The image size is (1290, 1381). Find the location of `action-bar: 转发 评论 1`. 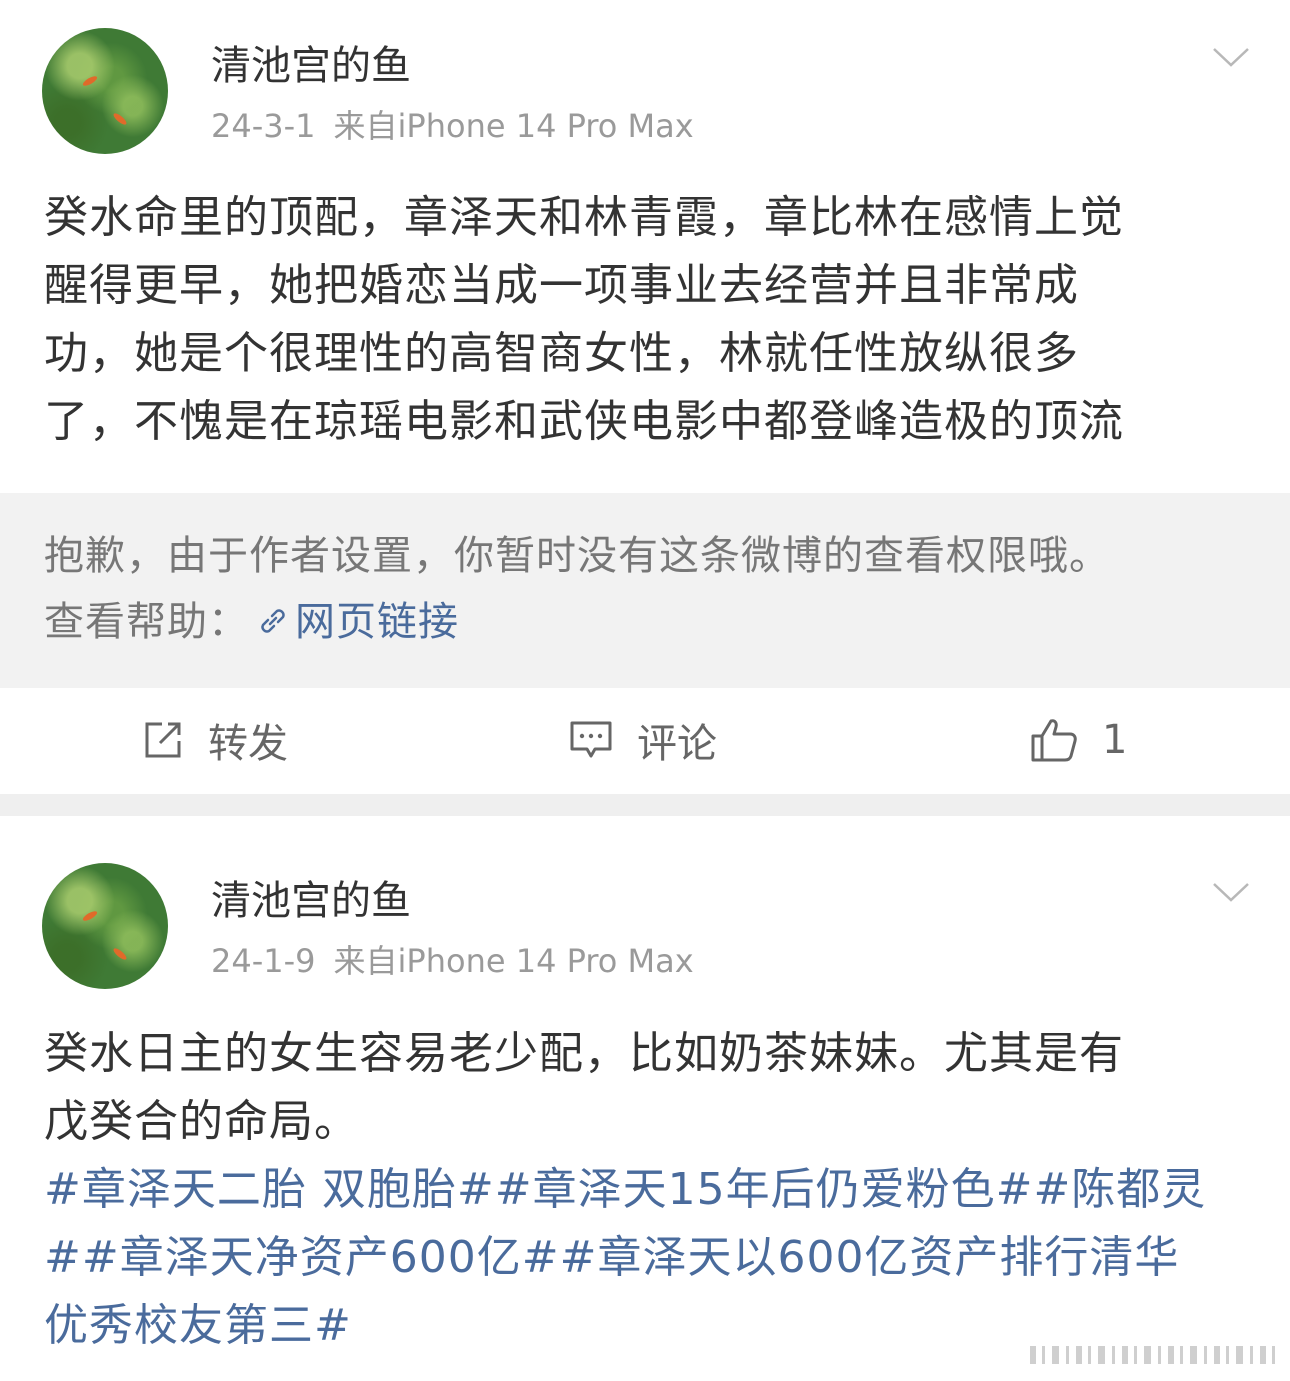

action-bar: 转发 评论 1 is located at coordinates (645, 741).